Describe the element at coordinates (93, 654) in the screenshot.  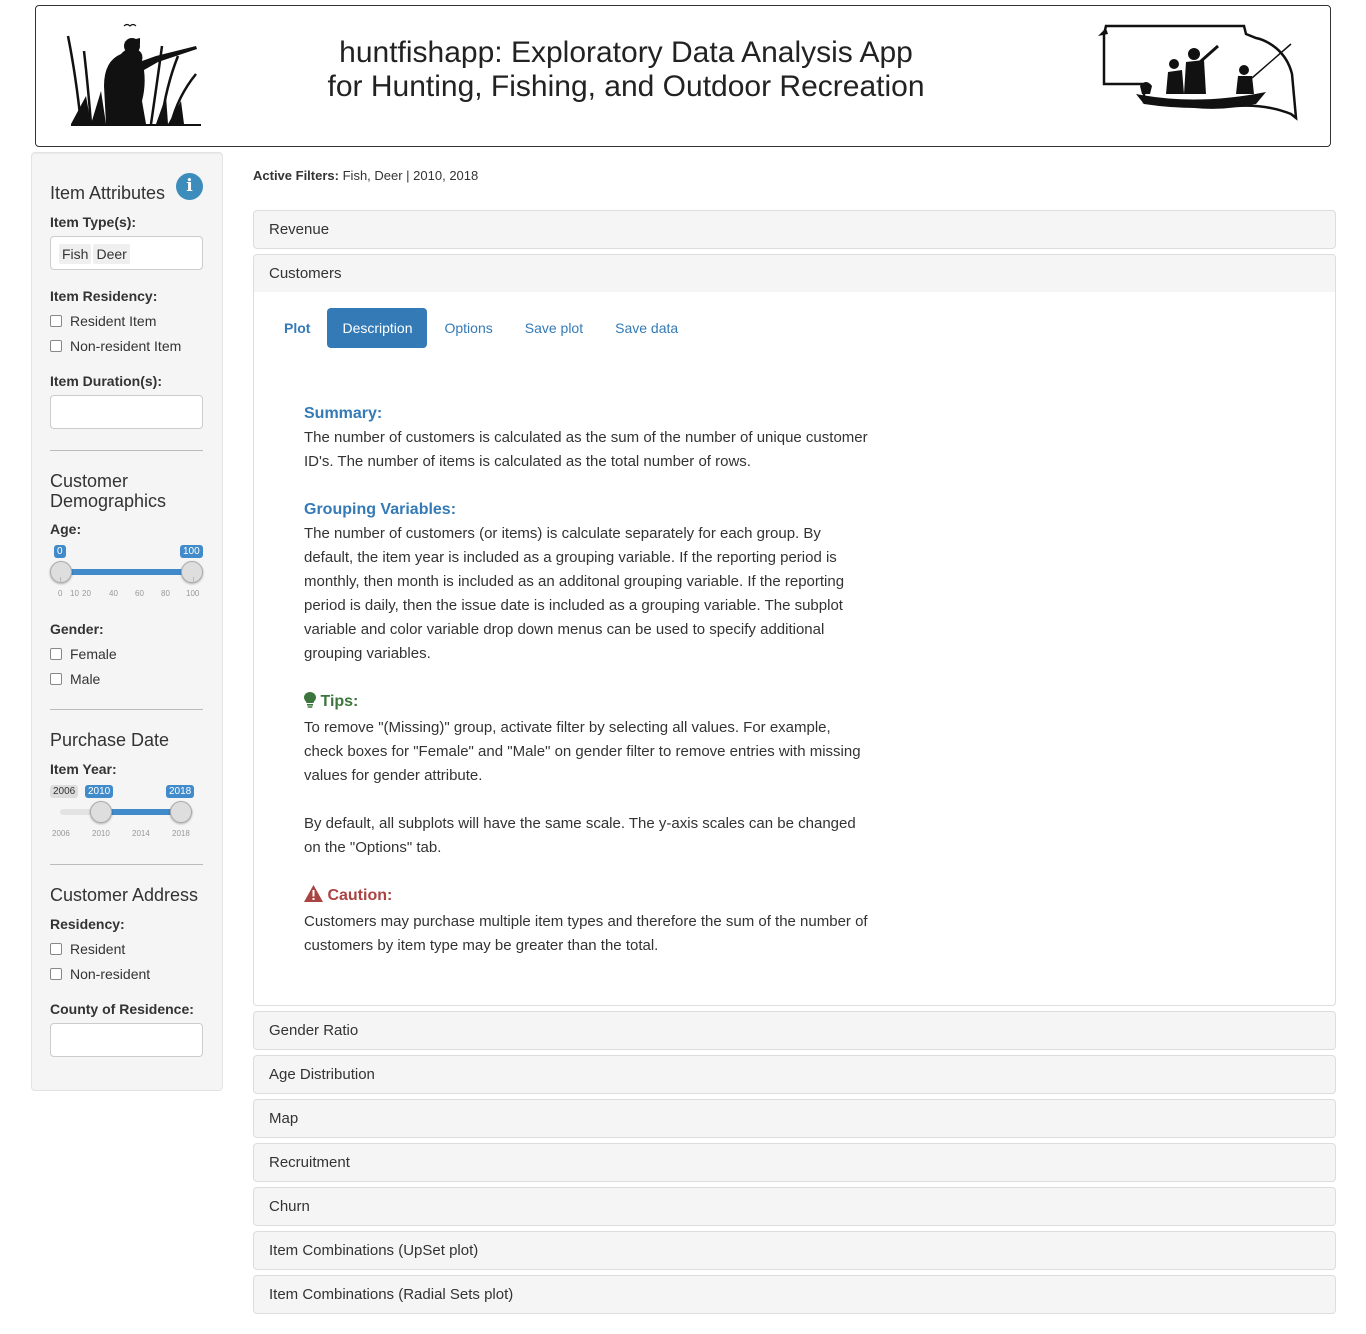
I see `checkbox-label: Female` at that location.